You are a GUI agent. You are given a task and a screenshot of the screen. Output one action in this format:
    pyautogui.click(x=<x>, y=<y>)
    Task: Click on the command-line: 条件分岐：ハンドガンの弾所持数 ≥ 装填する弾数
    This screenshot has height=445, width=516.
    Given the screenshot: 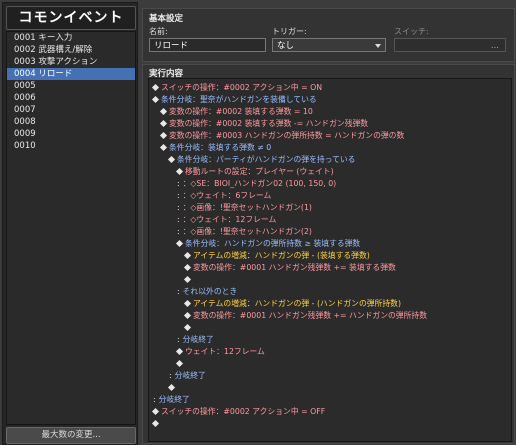 What is the action you would take?
    pyautogui.click(x=267, y=243)
    